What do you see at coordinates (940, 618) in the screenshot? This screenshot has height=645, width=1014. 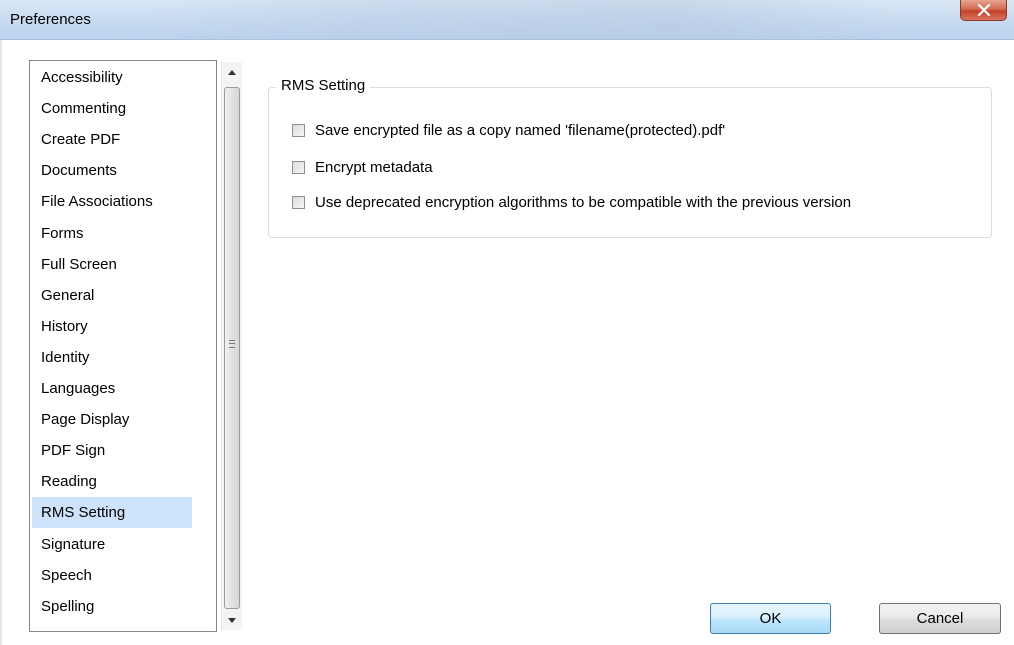 I see `cancel-button: Cancel` at bounding box center [940, 618].